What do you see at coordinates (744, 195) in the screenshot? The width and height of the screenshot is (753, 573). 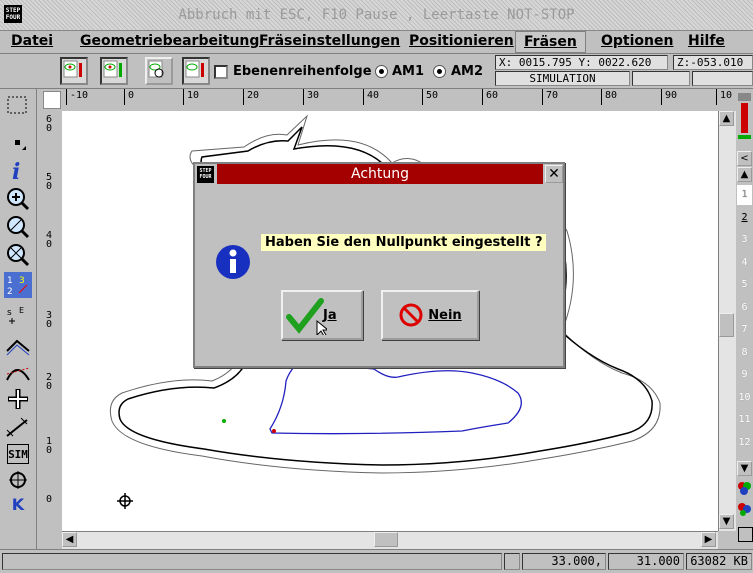 I see `layer-number-1: 1` at bounding box center [744, 195].